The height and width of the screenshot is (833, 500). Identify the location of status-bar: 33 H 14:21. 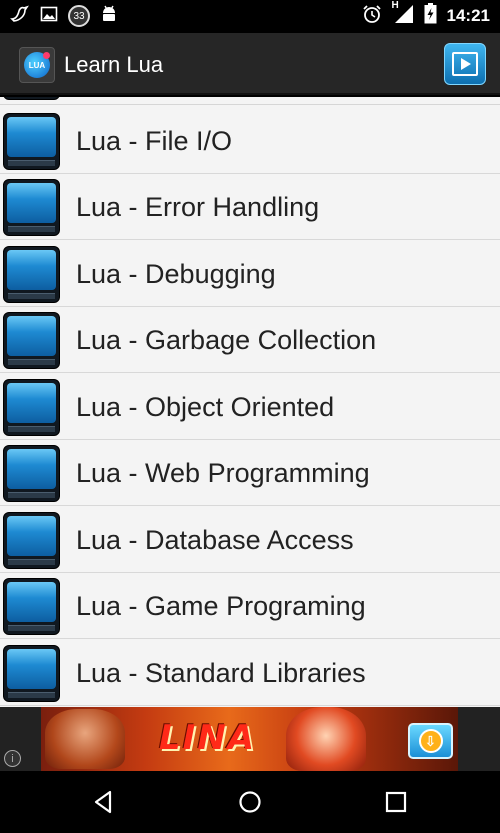
(250, 16).